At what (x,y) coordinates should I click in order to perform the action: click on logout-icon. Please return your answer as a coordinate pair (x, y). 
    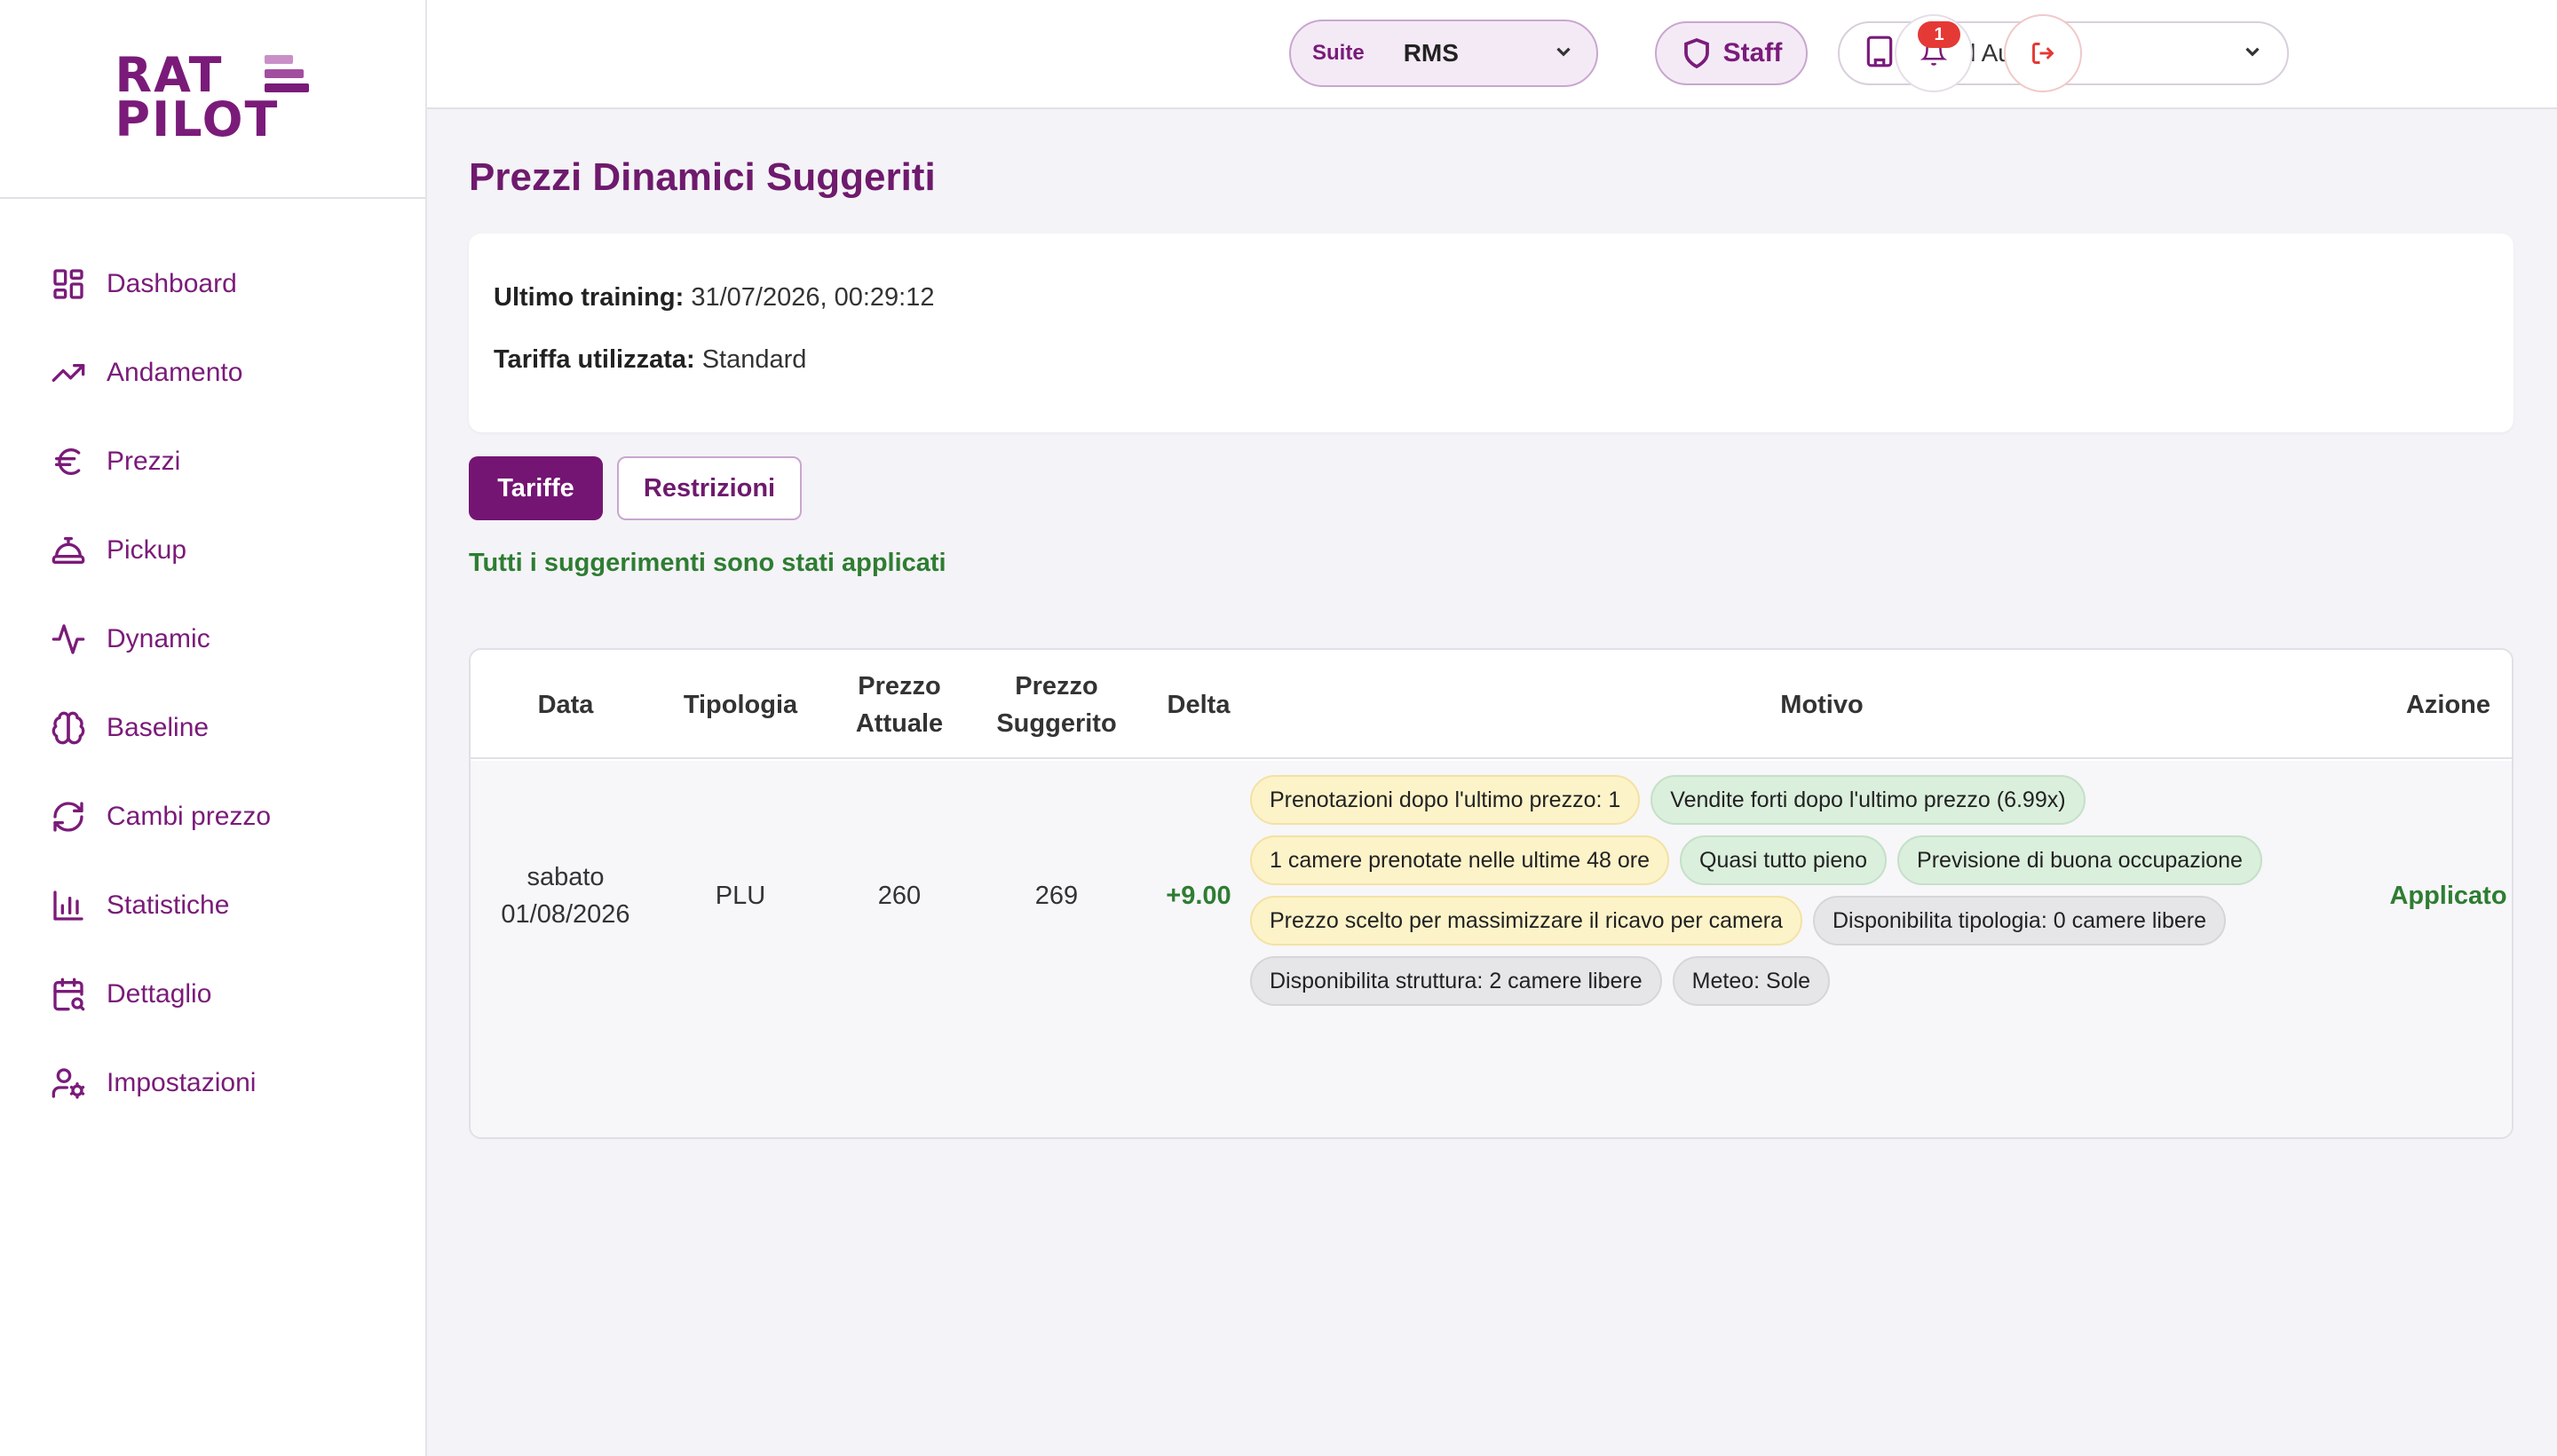
    Looking at the image, I should click on (2043, 53).